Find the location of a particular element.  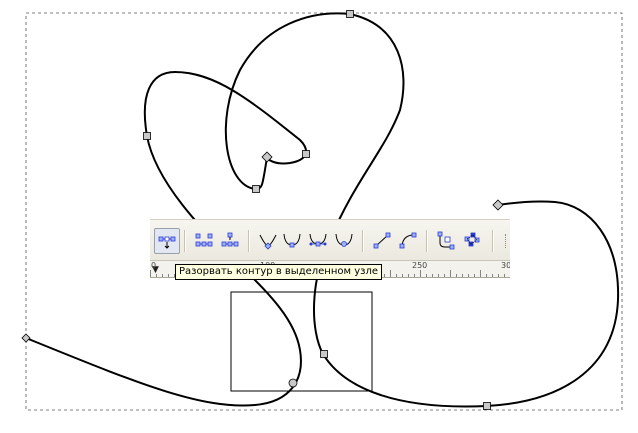

curve-segment-icon is located at coordinates (408, 240).